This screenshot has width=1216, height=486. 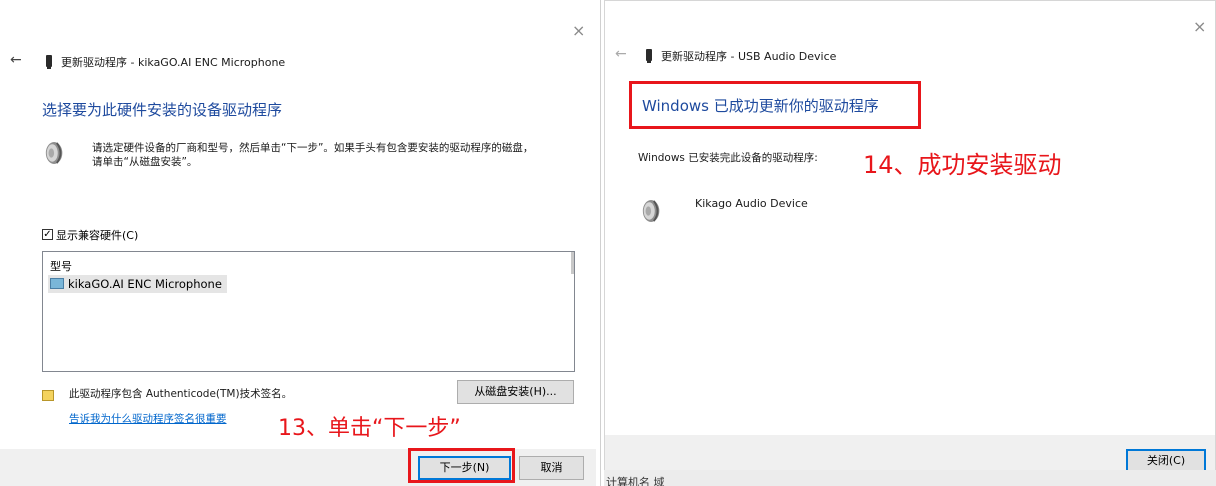 What do you see at coordinates (775, 105) in the screenshot?
I see `highlight-box-success` at bounding box center [775, 105].